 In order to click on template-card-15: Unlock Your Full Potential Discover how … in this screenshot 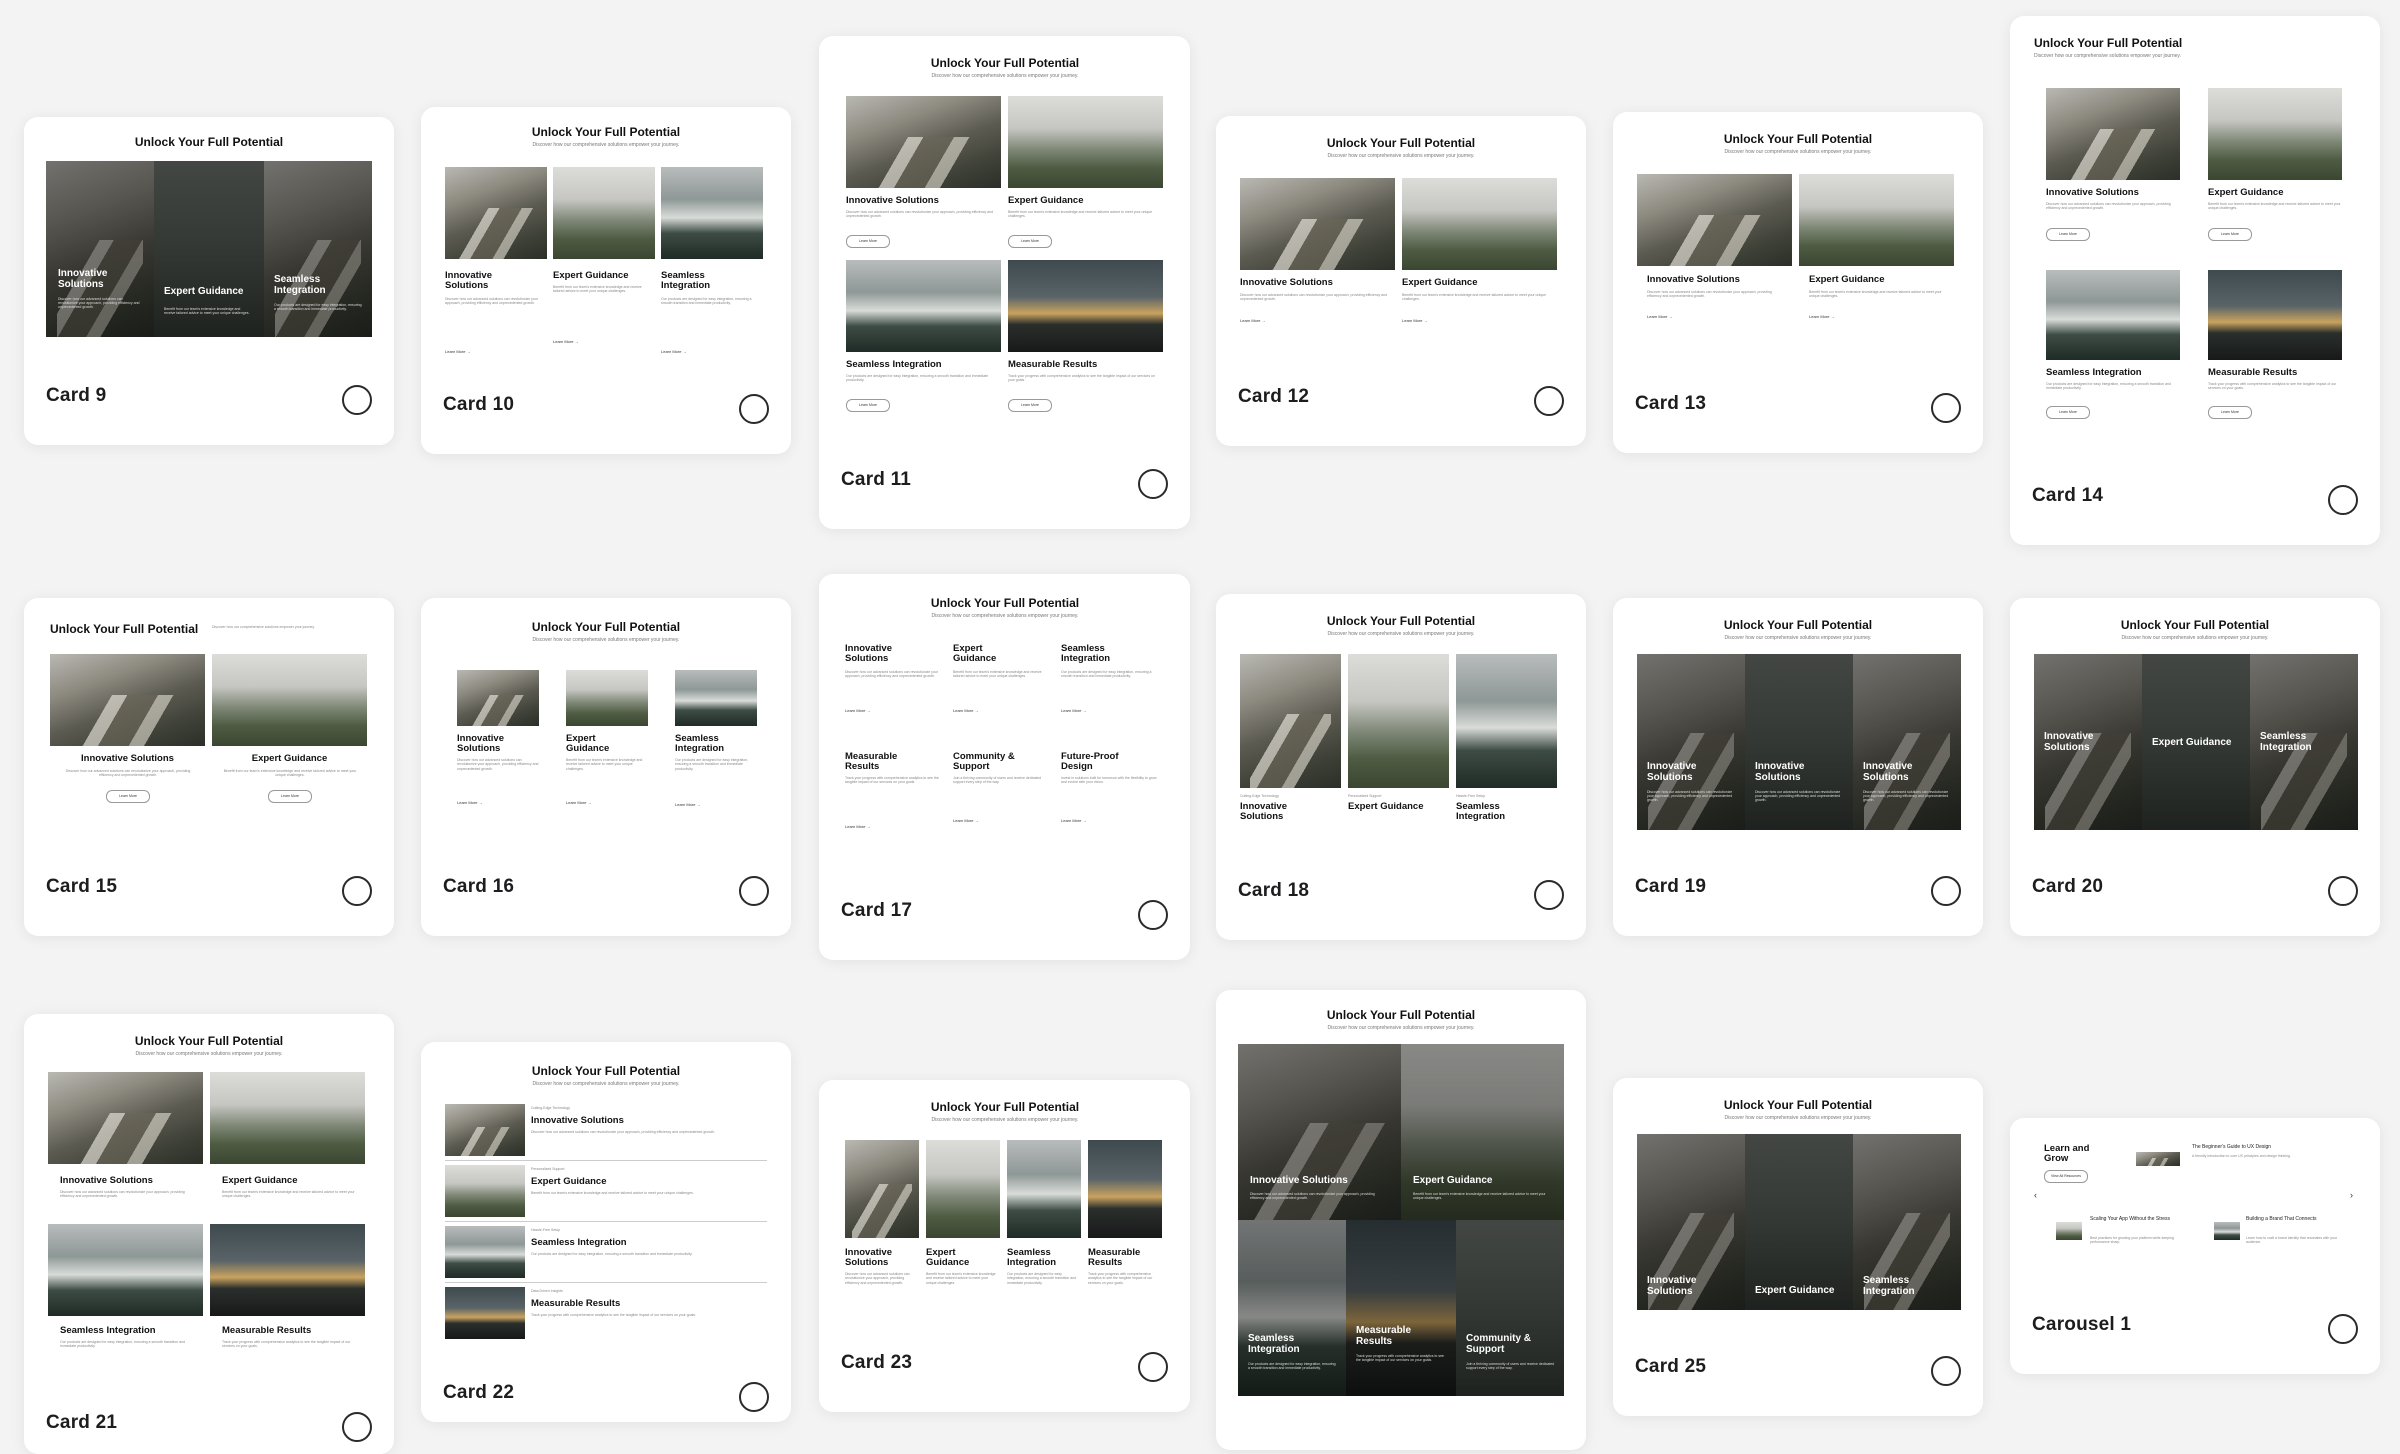, I will do `click(209, 767)`.